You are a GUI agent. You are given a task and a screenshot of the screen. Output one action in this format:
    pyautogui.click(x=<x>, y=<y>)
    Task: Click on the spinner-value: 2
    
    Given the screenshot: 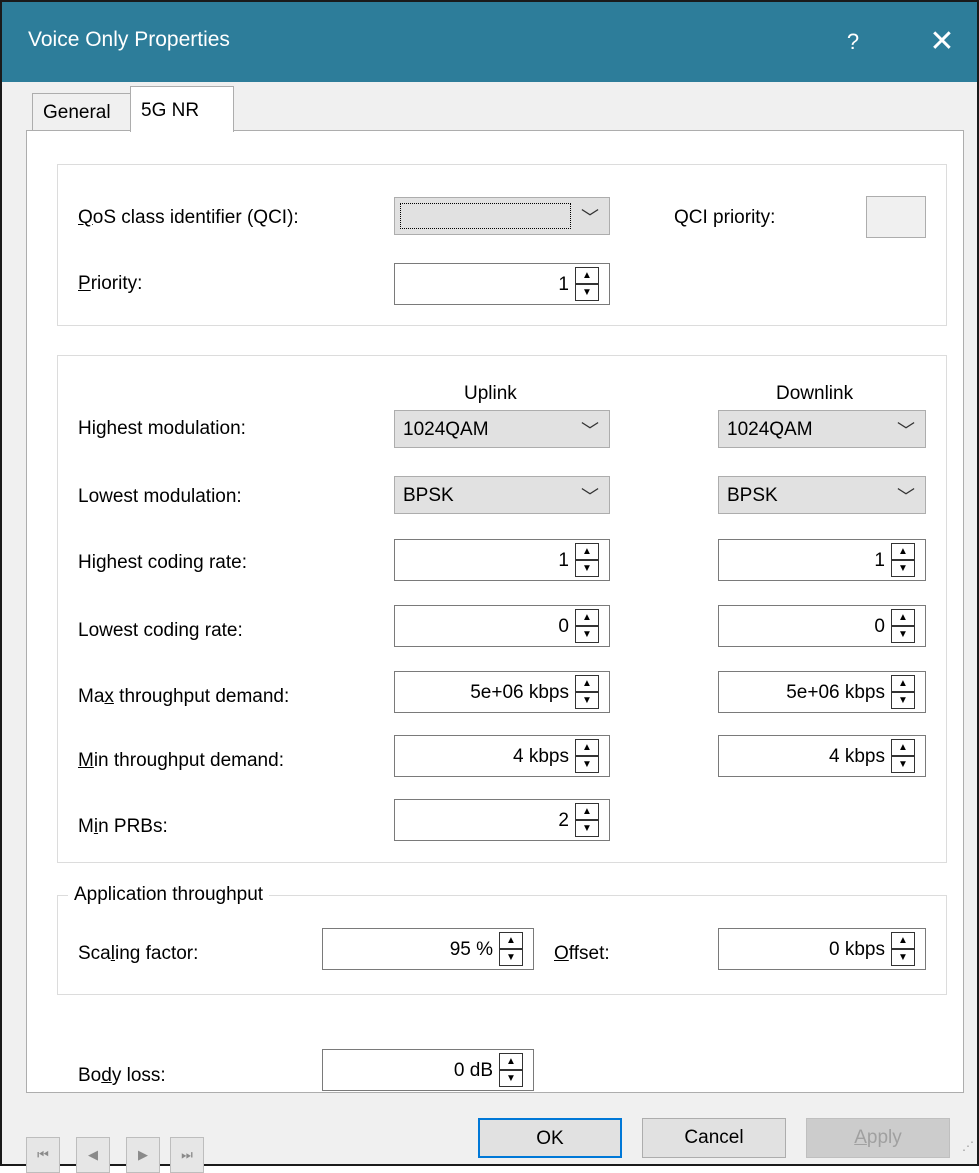 What is the action you would take?
    pyautogui.click(x=563, y=820)
    